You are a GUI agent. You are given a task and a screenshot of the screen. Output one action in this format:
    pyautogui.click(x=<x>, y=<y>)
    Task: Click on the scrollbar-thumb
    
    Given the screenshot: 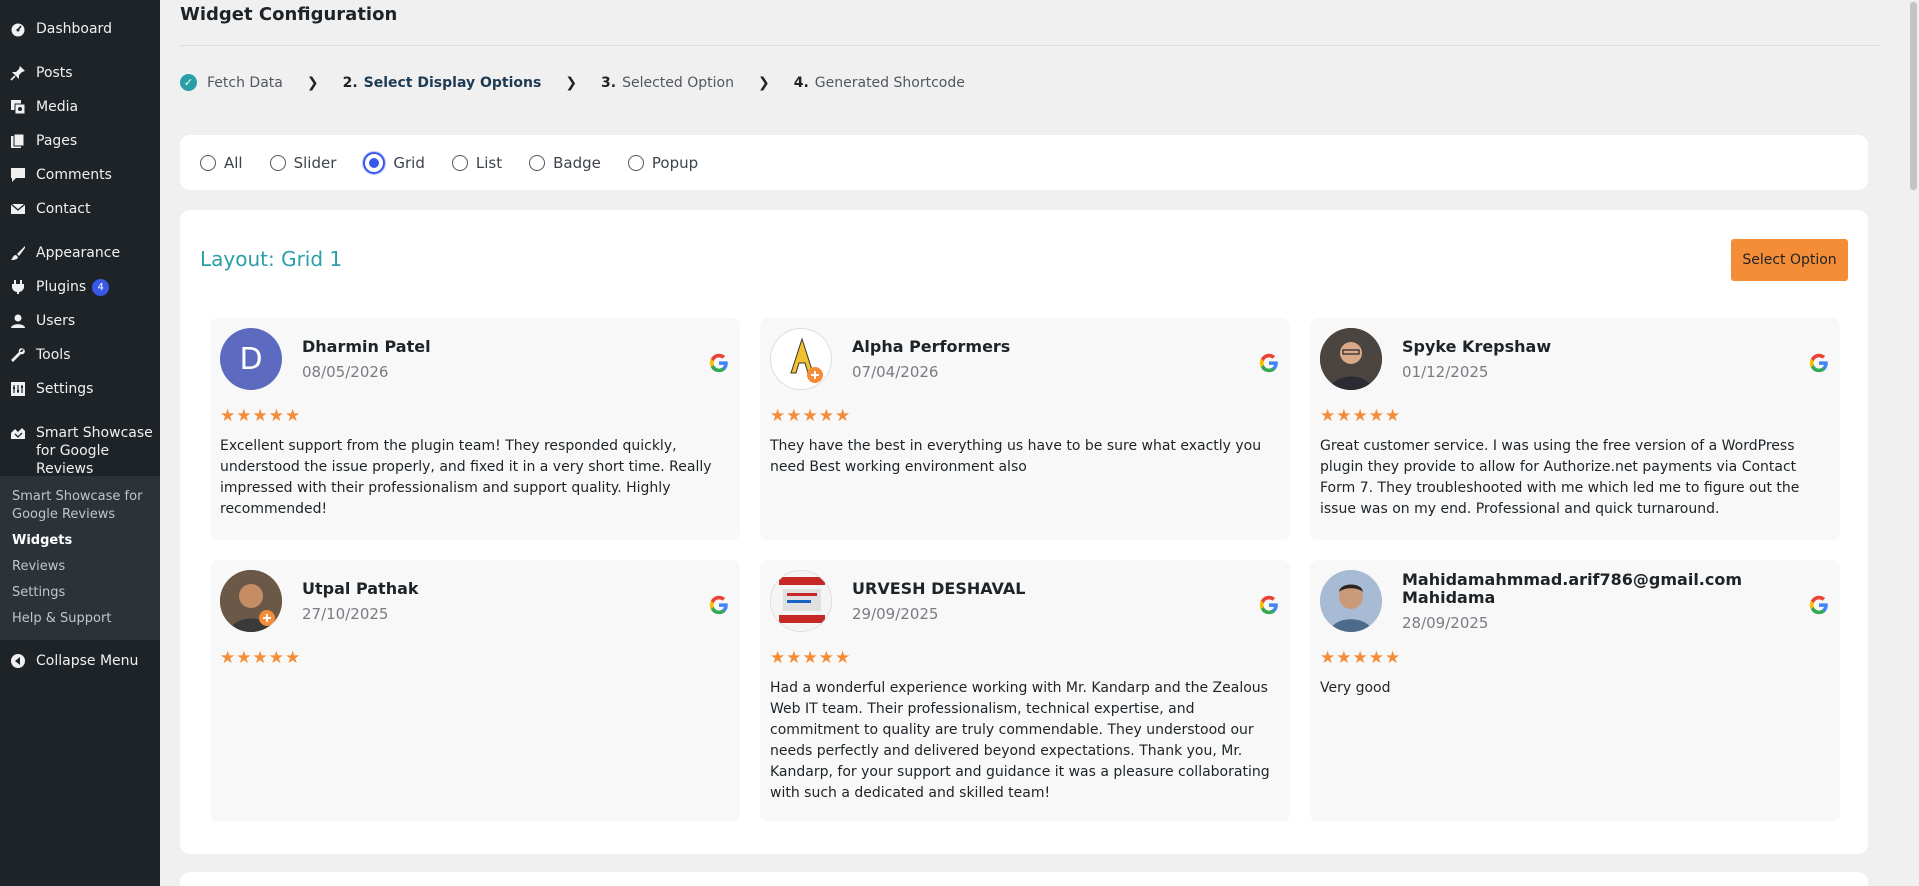 What is the action you would take?
    pyautogui.click(x=1913, y=96)
    